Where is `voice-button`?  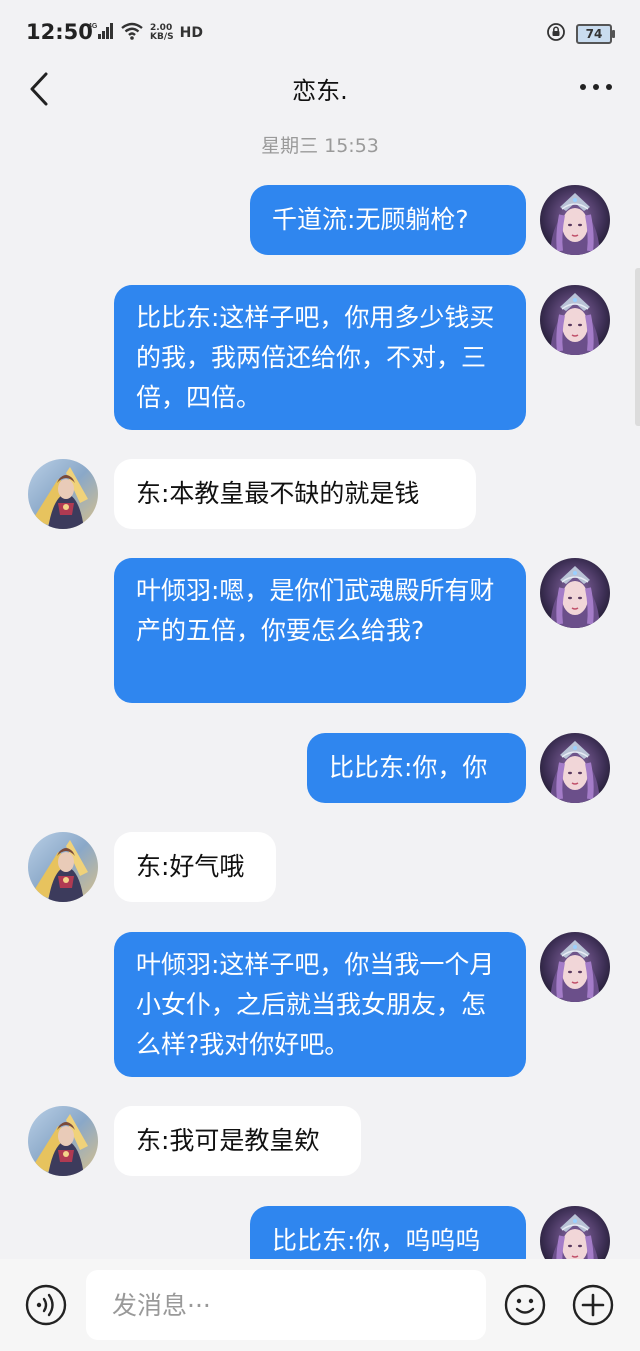 voice-button is located at coordinates (46, 1305).